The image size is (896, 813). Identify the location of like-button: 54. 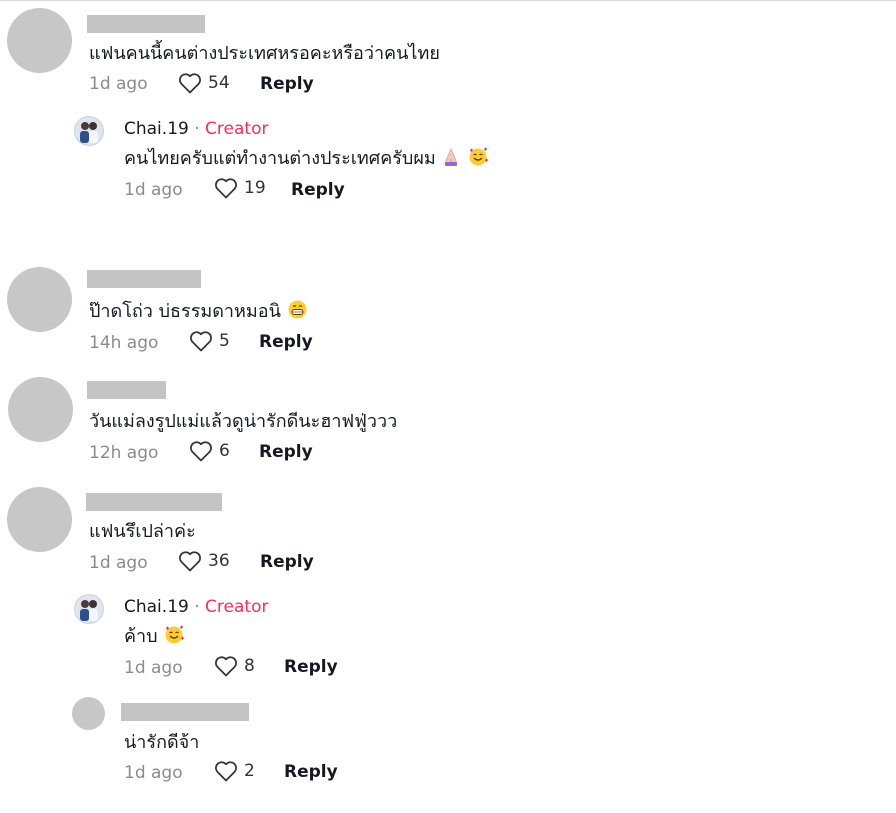
(204, 83).